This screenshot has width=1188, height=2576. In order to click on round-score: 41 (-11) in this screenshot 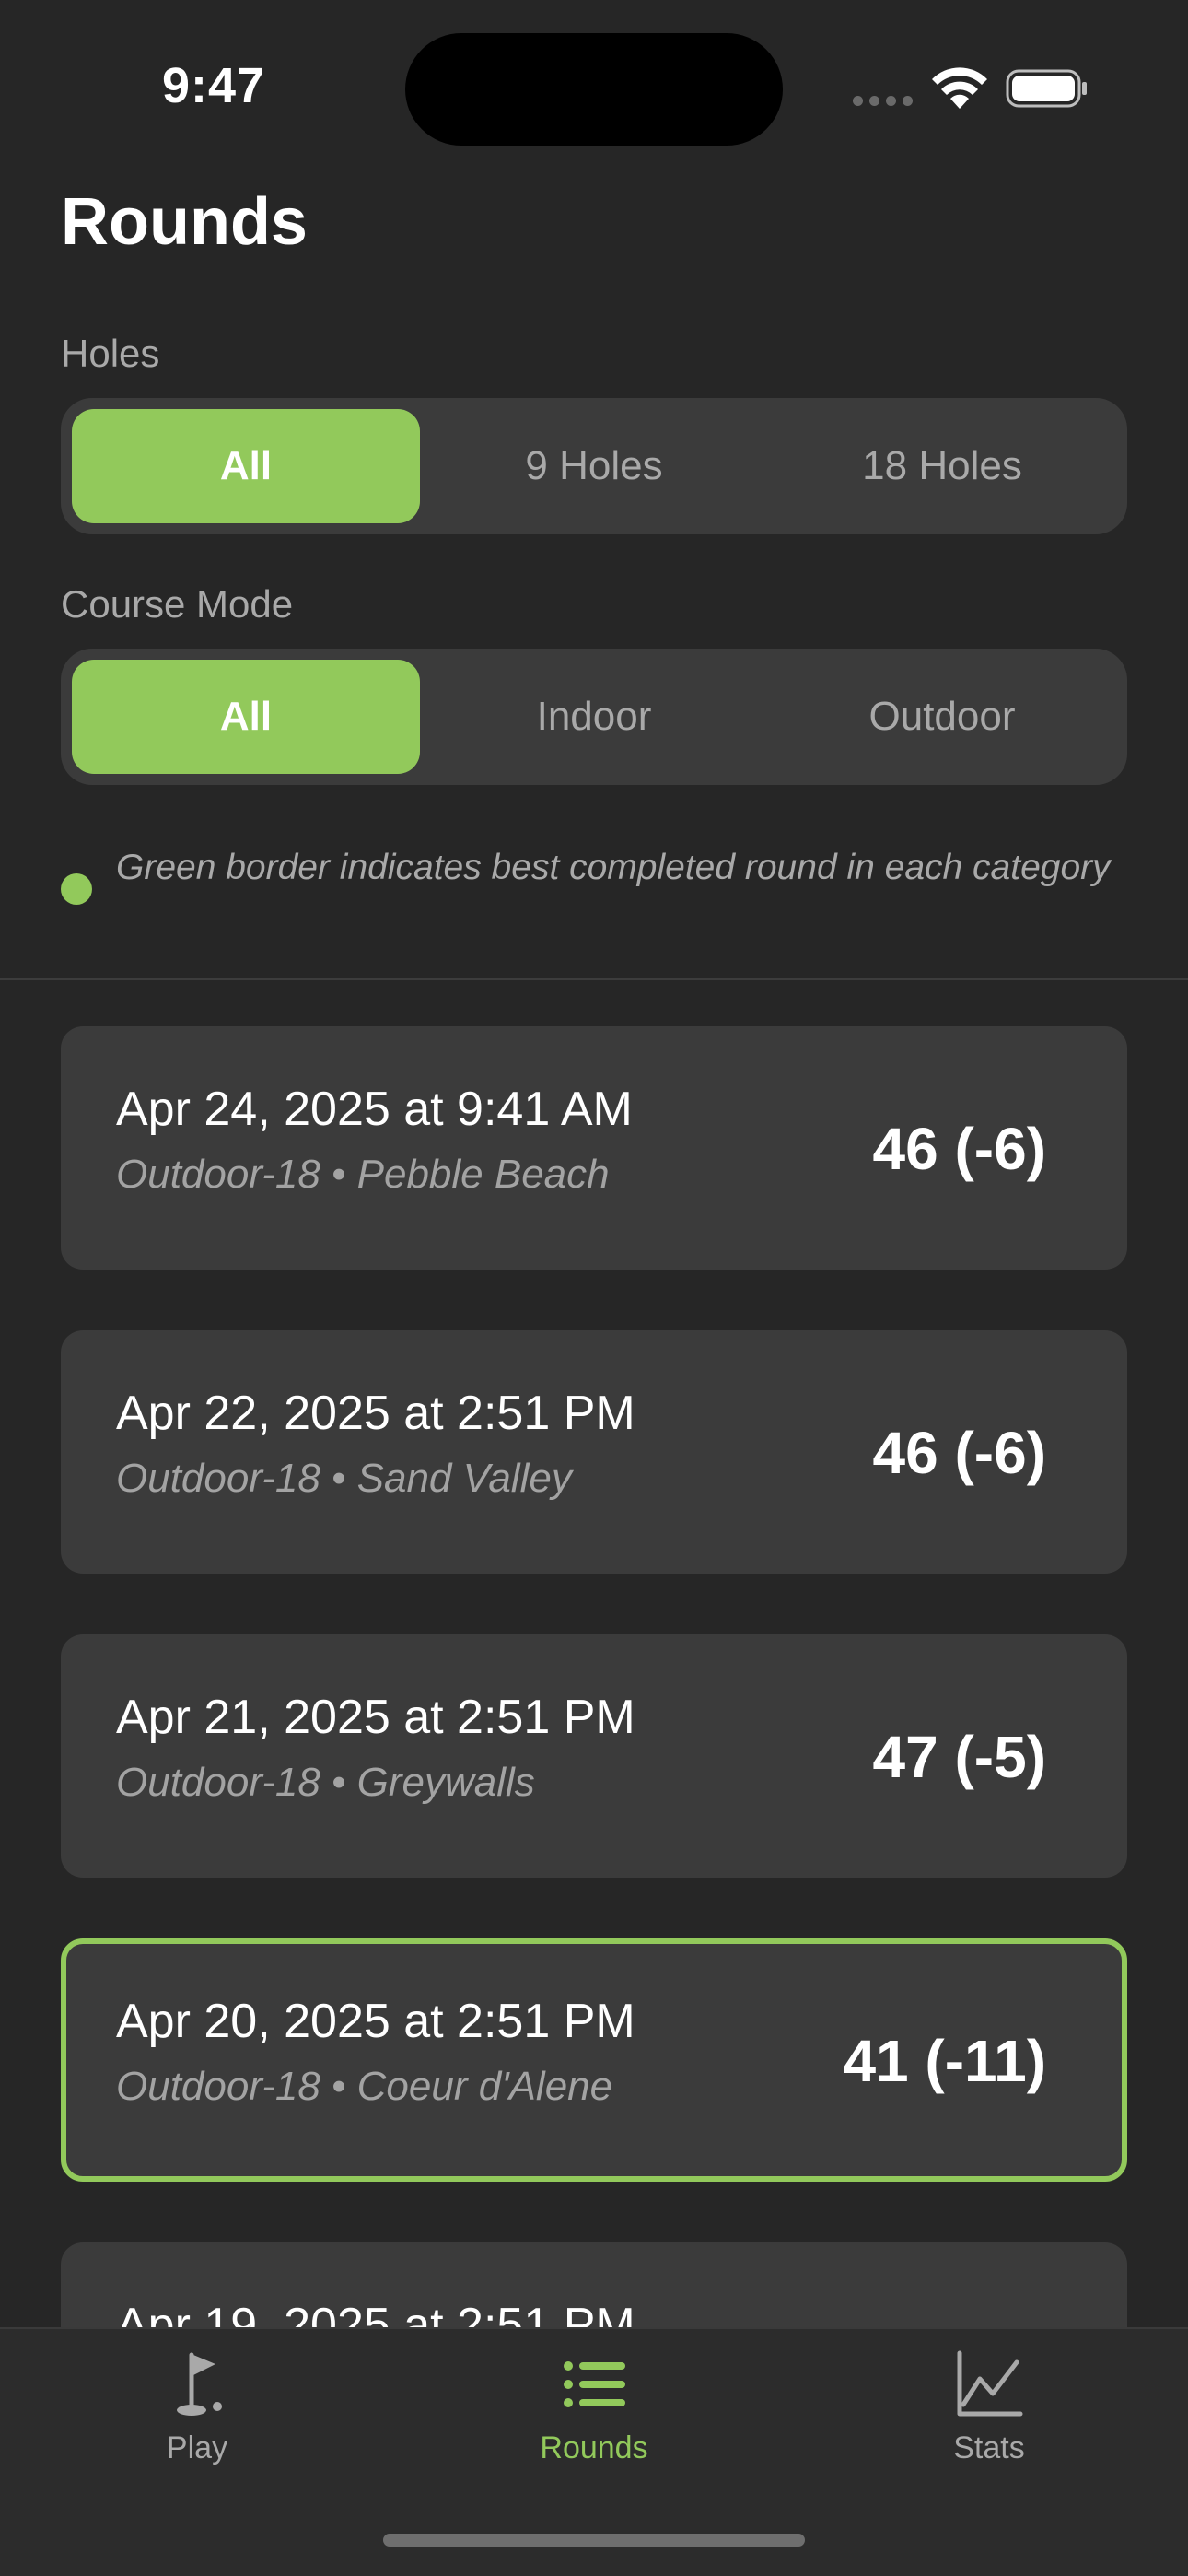, I will do `click(945, 2061)`.